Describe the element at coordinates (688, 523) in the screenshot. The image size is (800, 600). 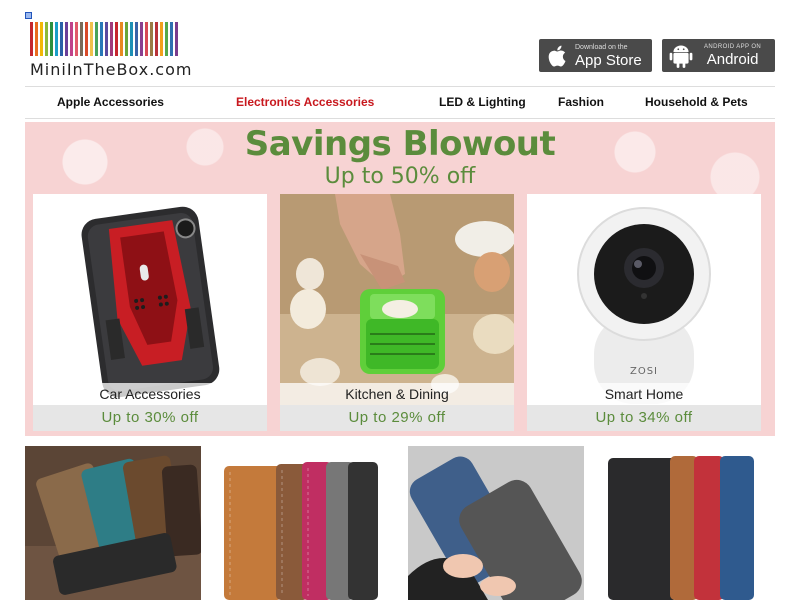
I see `product-image-folio-cases` at that location.